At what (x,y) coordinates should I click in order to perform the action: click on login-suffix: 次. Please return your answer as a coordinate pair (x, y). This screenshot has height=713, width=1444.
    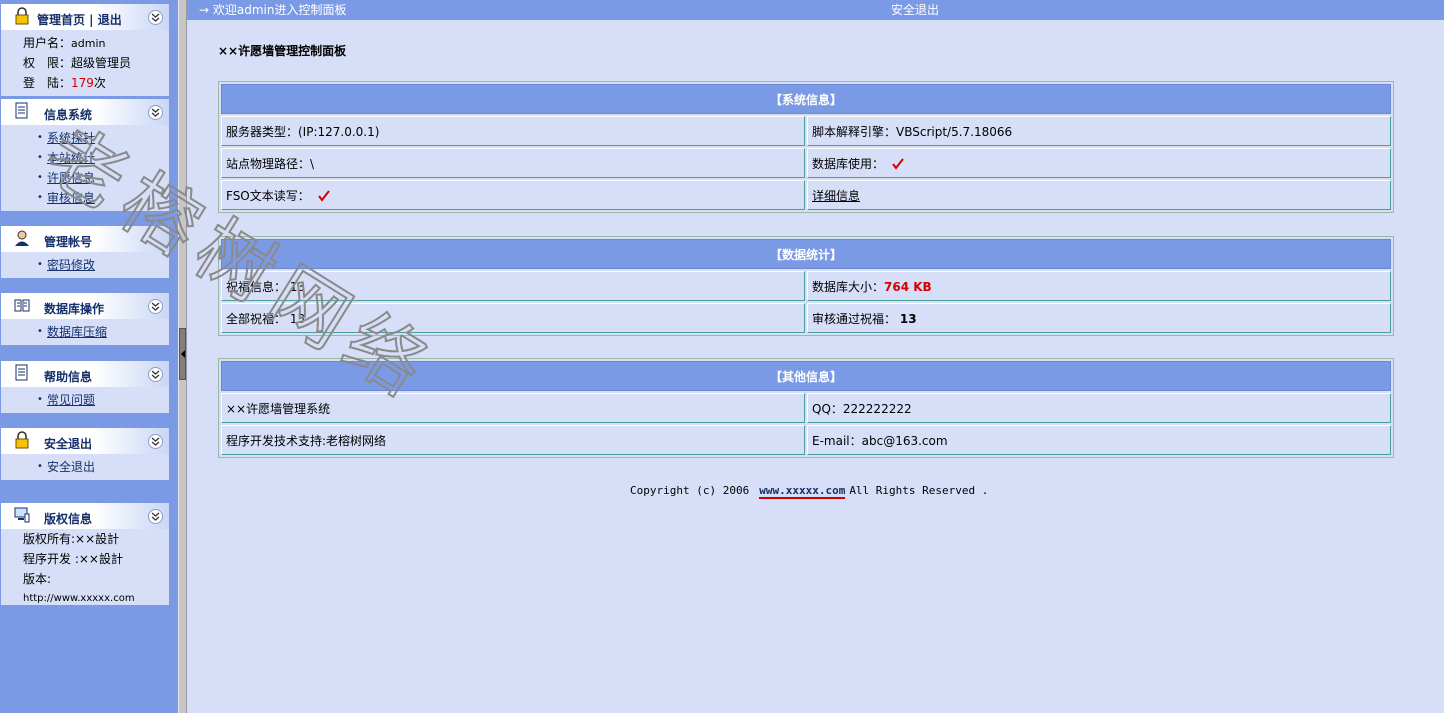
    Looking at the image, I should click on (99, 83).